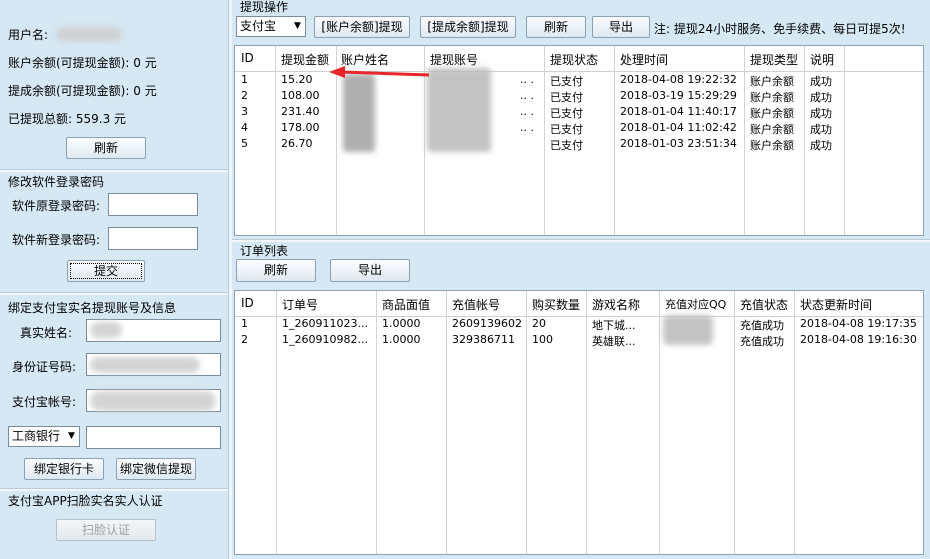 Image resolution: width=930 pixels, height=559 pixels. I want to click on password-section-title: 修改软件登录密码, so click(56, 182).